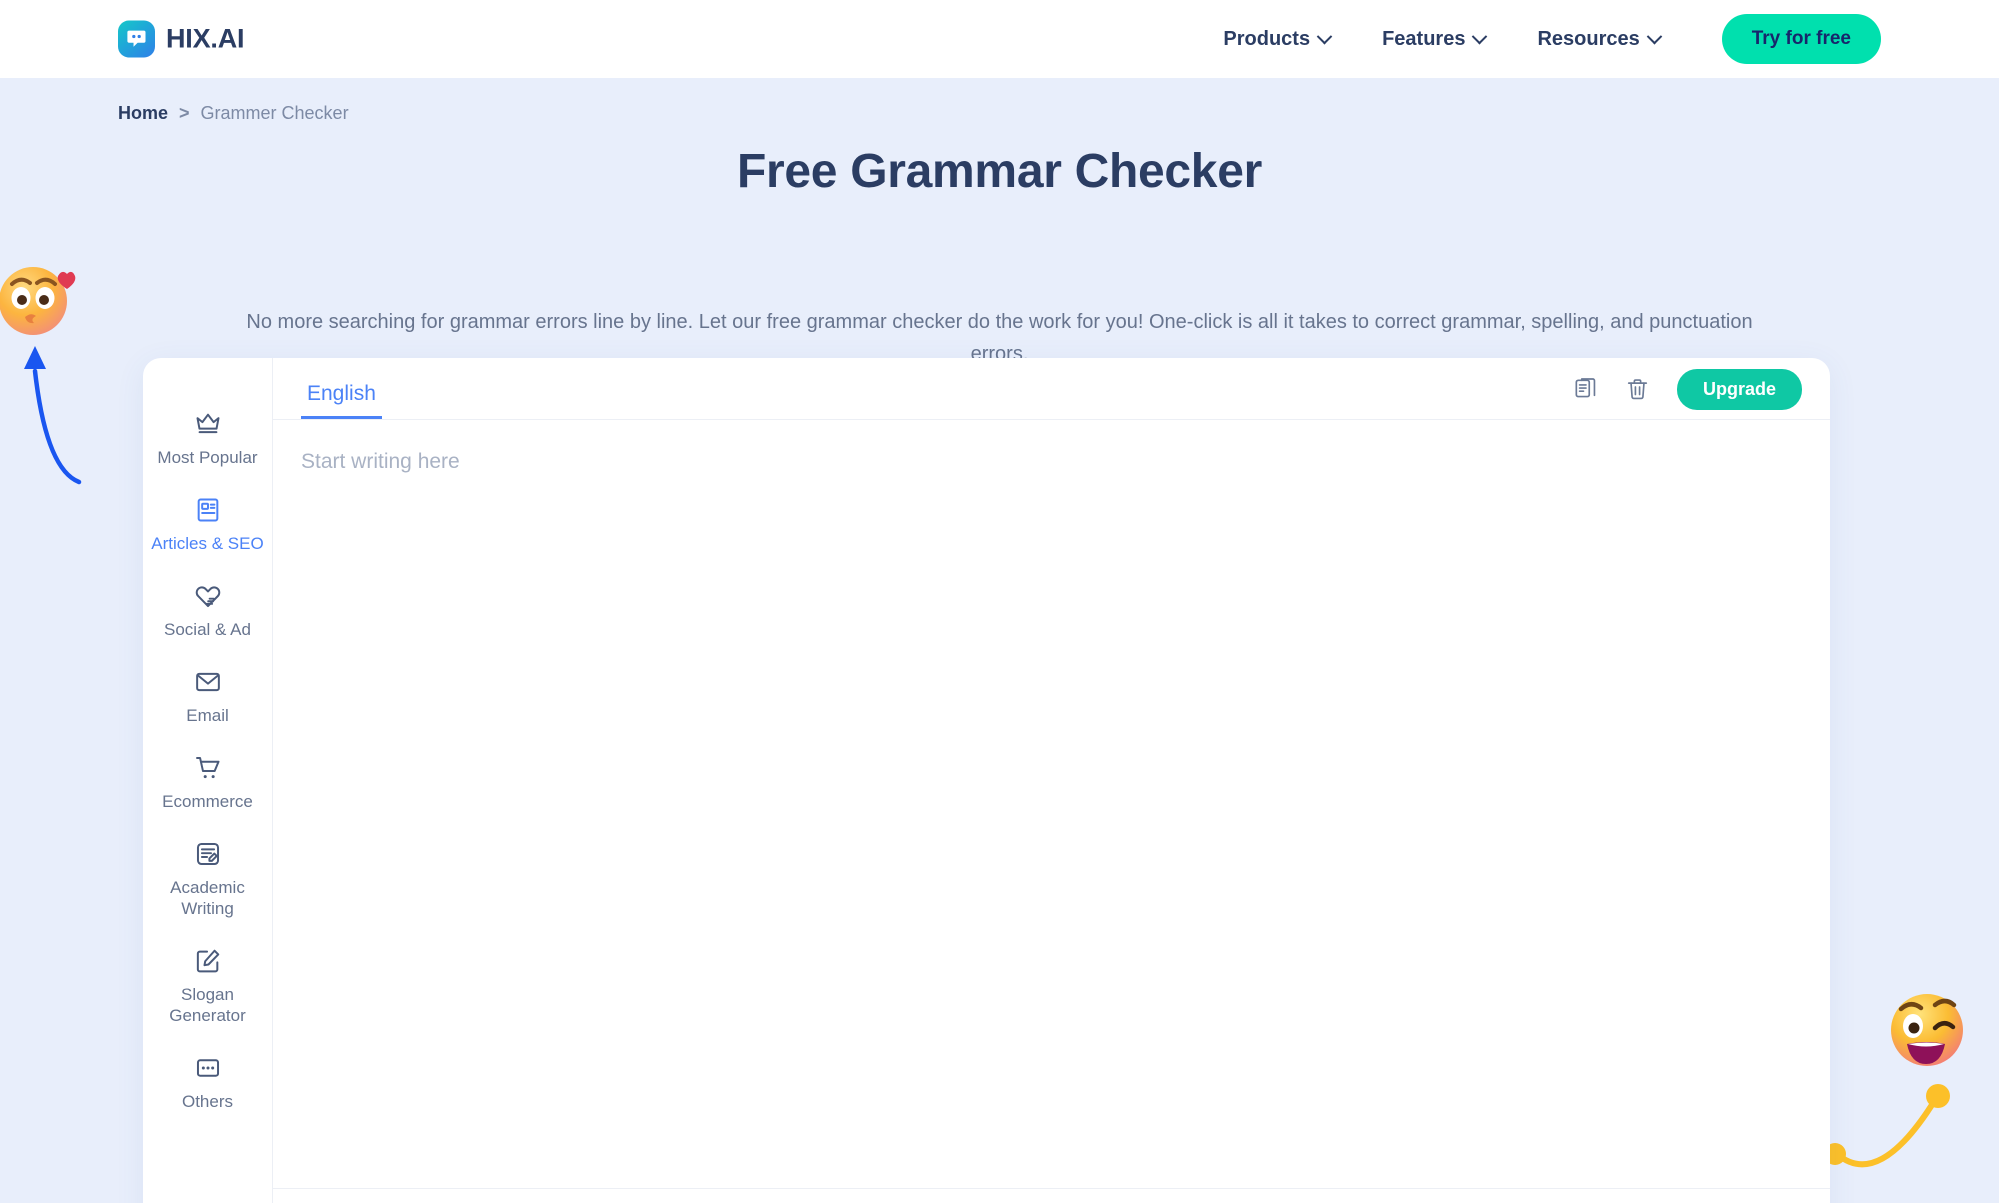 The width and height of the screenshot is (1999, 1203). Describe the element at coordinates (341, 400) in the screenshot. I see `tab-english: English` at that location.